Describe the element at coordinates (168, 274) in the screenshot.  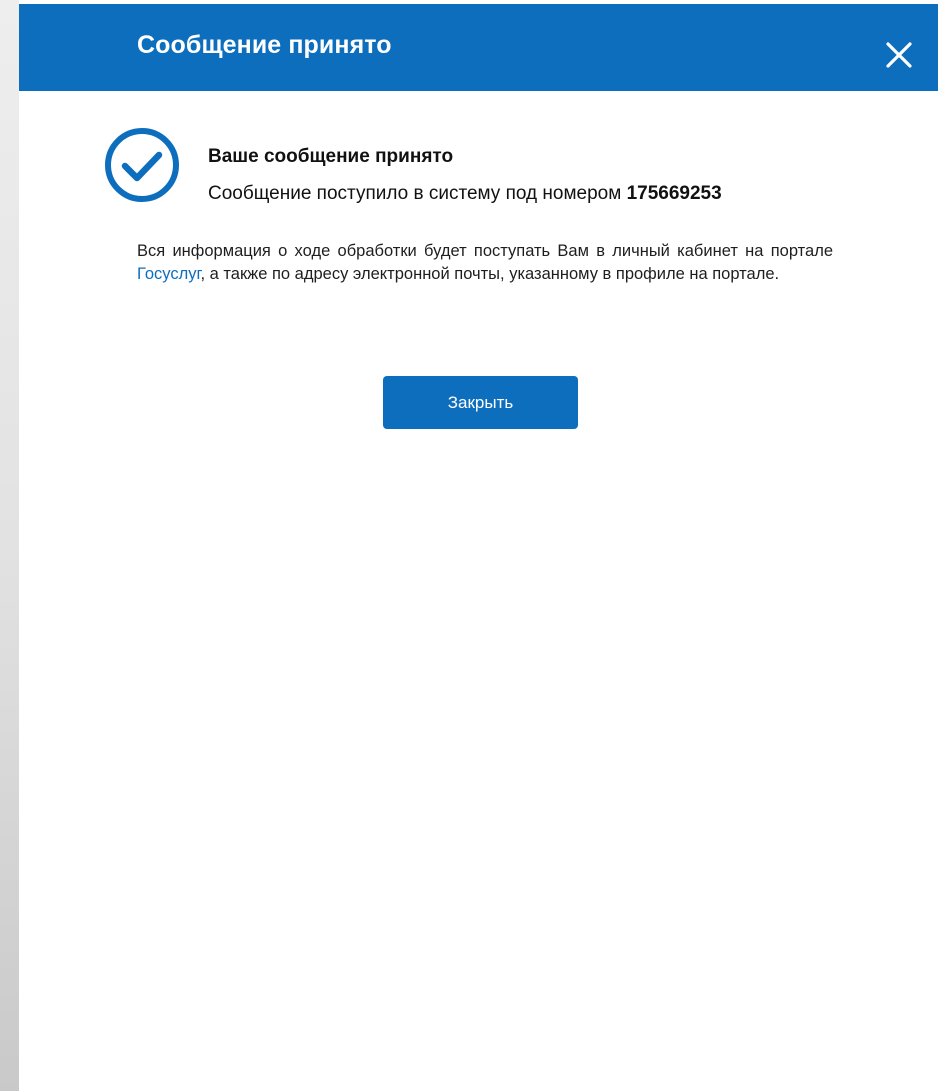
I see `gosuslugi-link: Госуслуг` at that location.